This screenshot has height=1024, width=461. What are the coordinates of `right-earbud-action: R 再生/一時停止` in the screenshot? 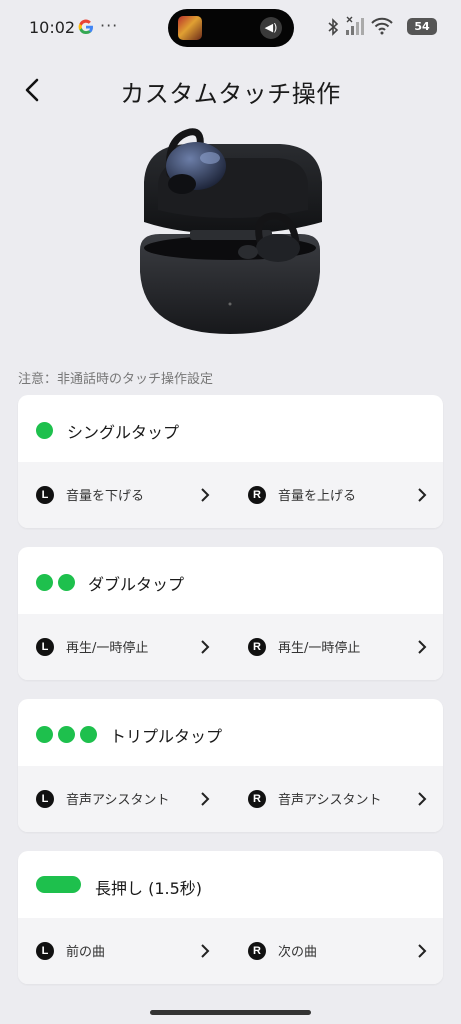 It's located at (335, 647).